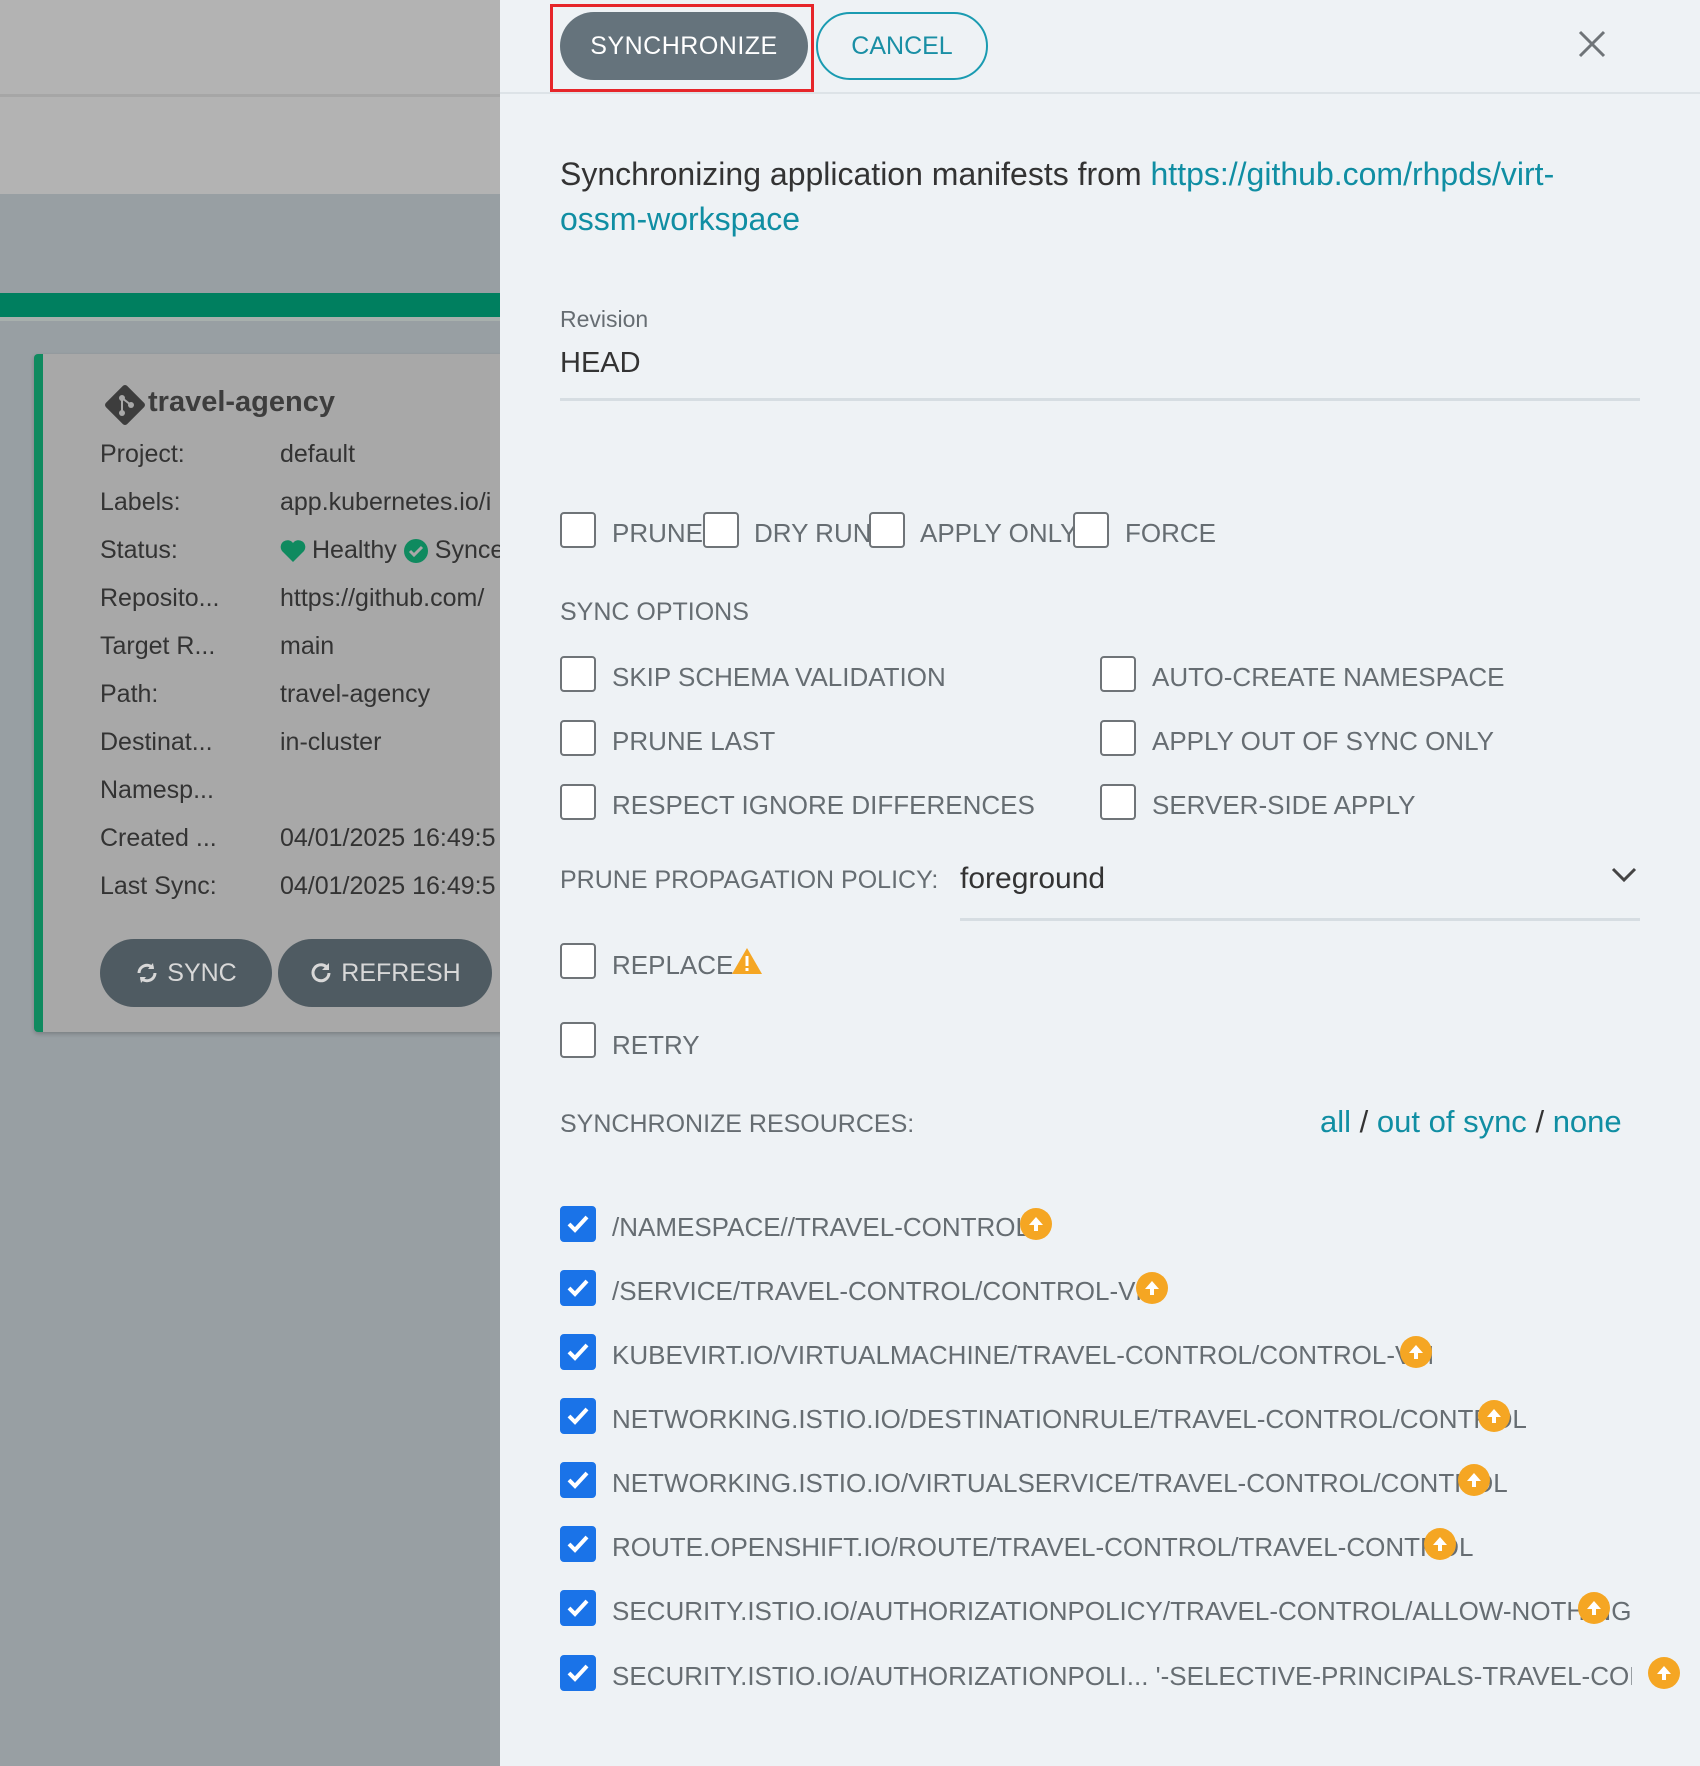 Image resolution: width=1700 pixels, height=1766 pixels. Describe the element at coordinates (658, 533) in the screenshot. I see `prune-label: PRUNE` at that location.